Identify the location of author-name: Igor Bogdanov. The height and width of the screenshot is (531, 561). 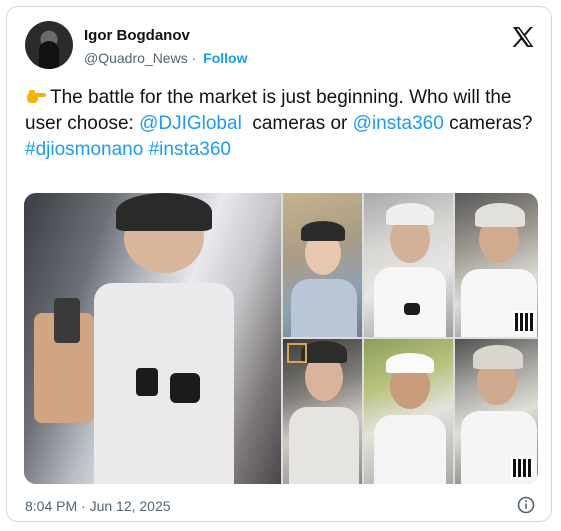
(137, 35).